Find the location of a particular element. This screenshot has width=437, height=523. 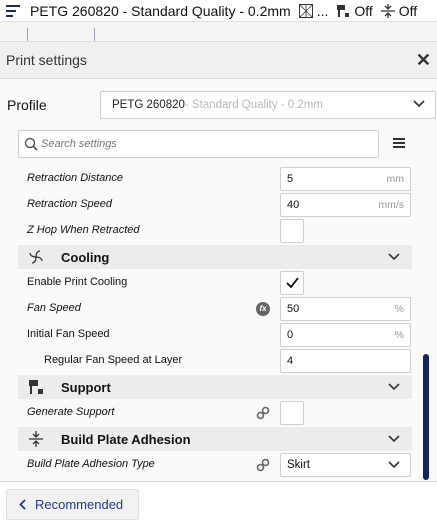

setting-generate-support: Generate Support is located at coordinates (215, 413).